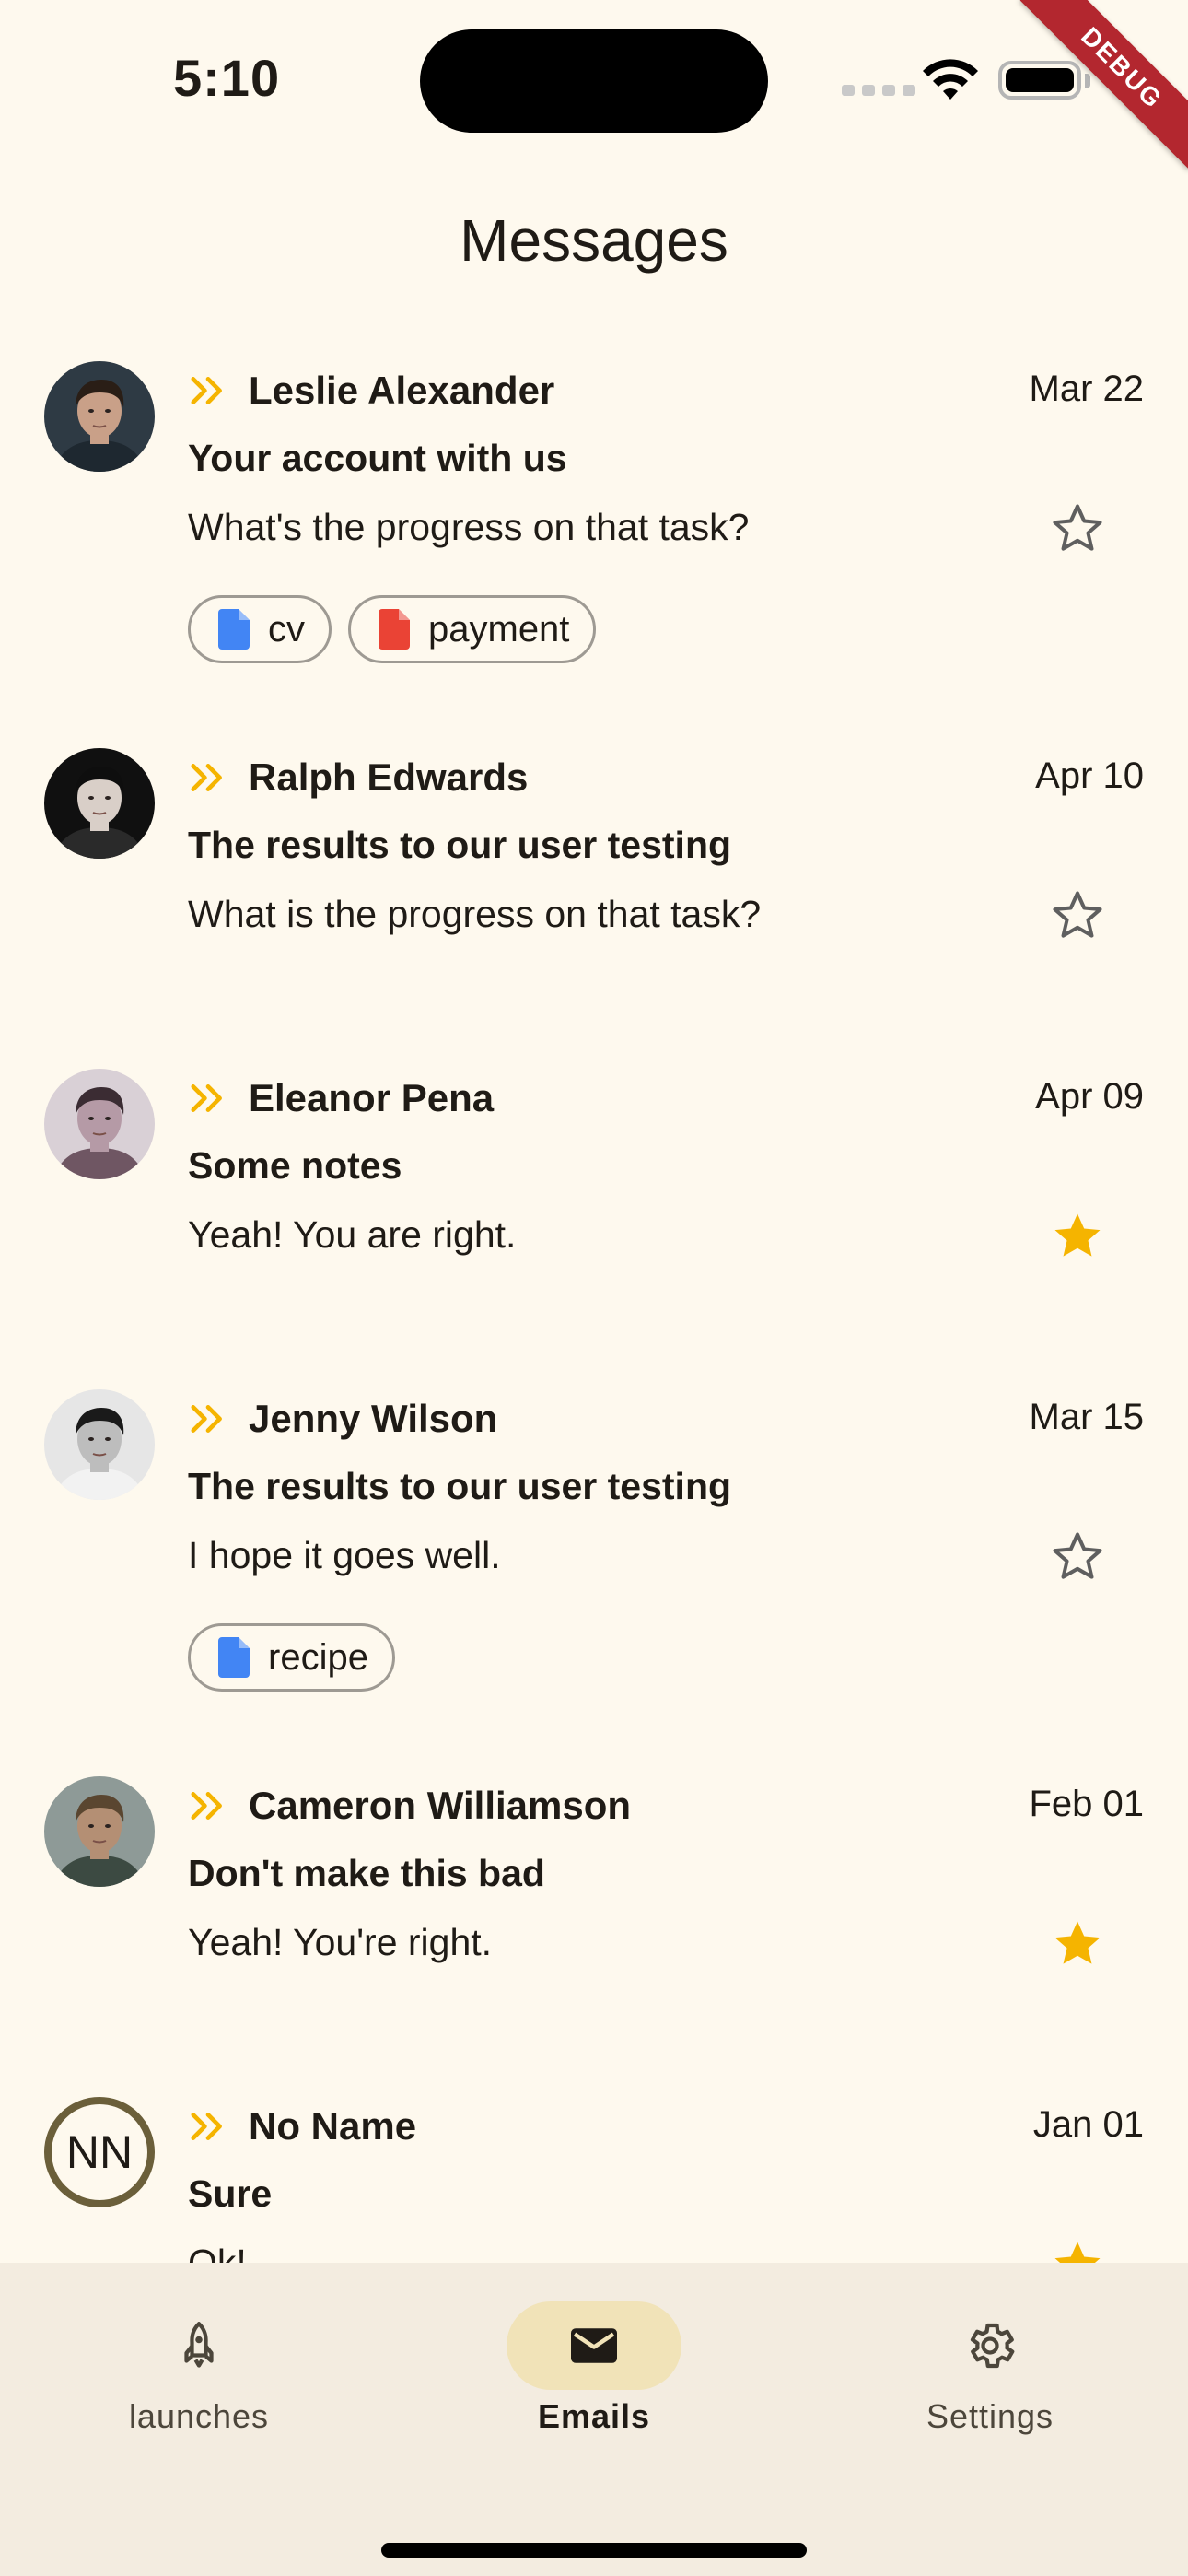 The height and width of the screenshot is (2576, 1188). I want to click on attachment-chip: cv, so click(260, 629).